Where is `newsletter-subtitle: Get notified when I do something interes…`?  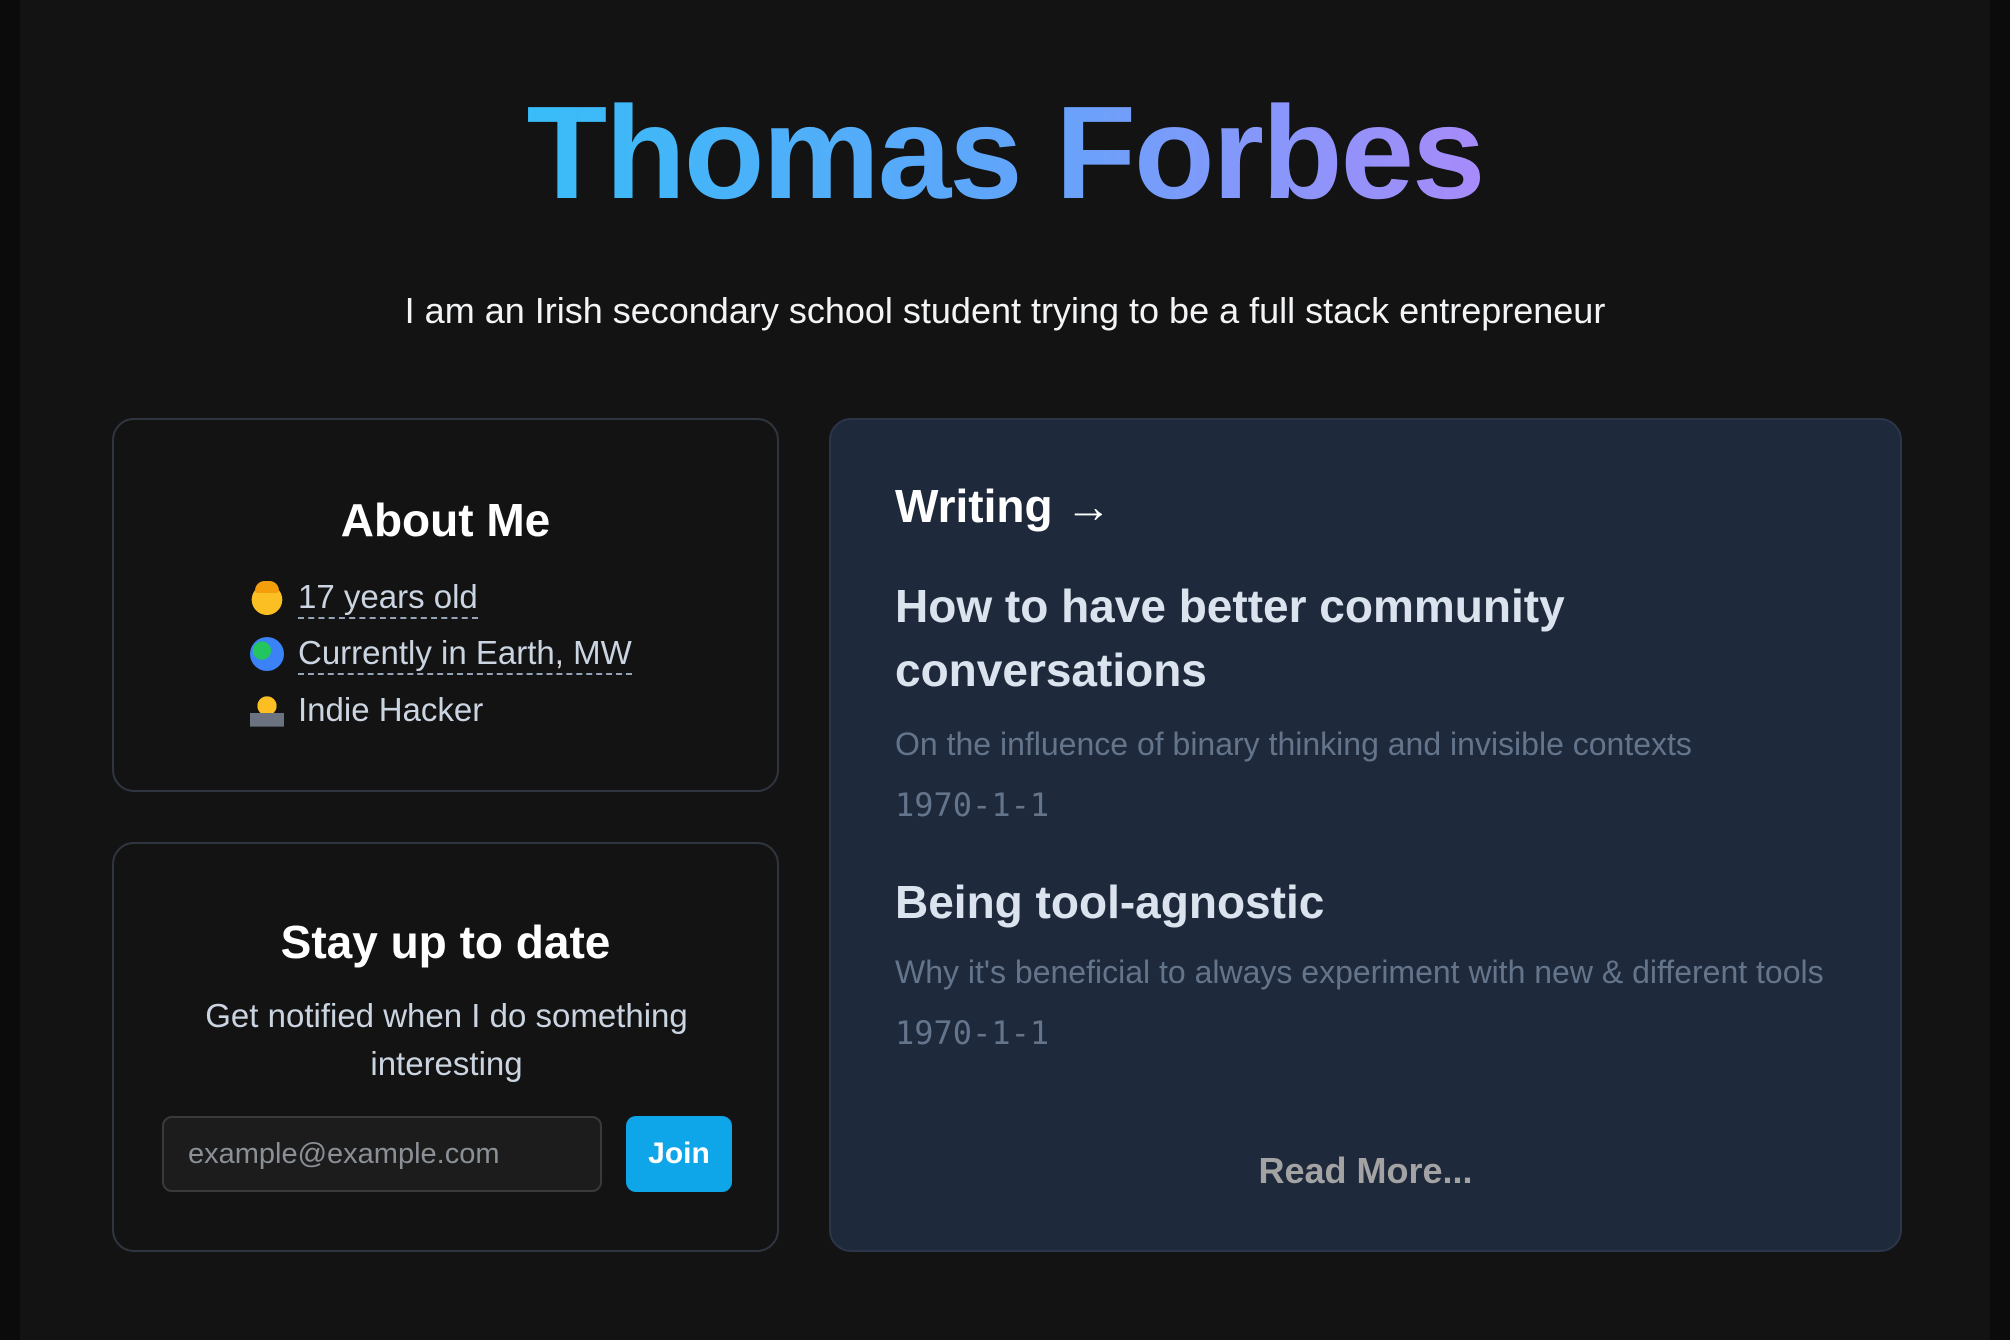 newsletter-subtitle: Get notified when I do something interes… is located at coordinates (446, 1039).